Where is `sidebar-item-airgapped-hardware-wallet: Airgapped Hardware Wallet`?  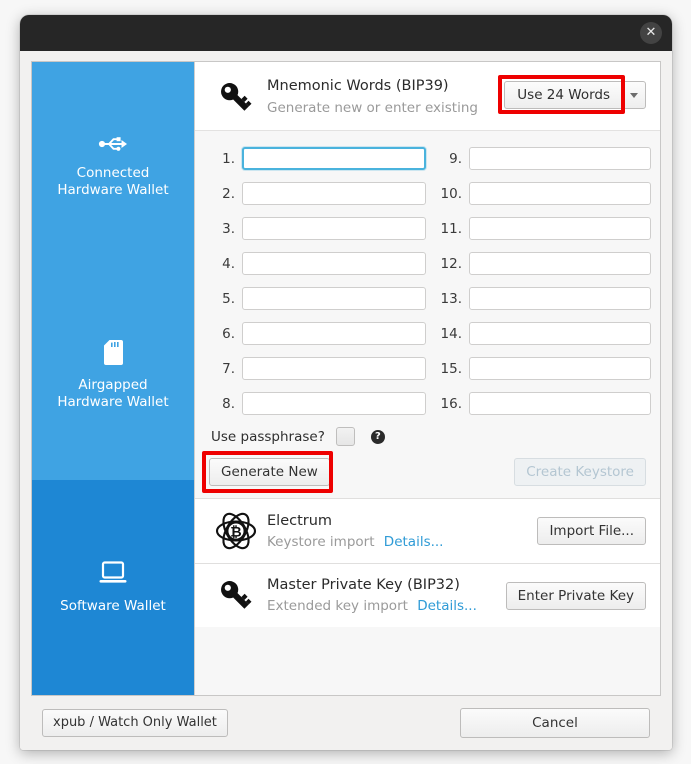
sidebar-item-airgapped-hardware-wallet: Airgapped Hardware Wallet is located at coordinates (113, 375).